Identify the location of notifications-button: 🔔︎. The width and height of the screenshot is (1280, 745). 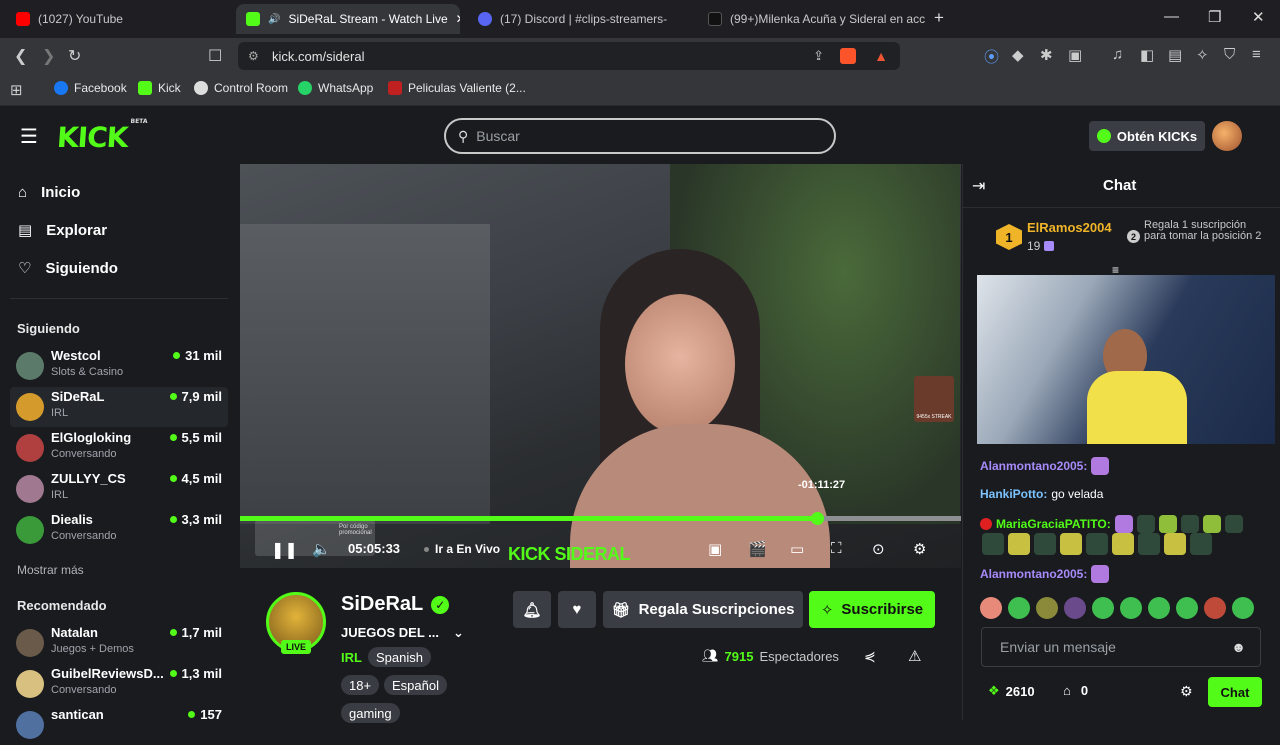
(532, 609).